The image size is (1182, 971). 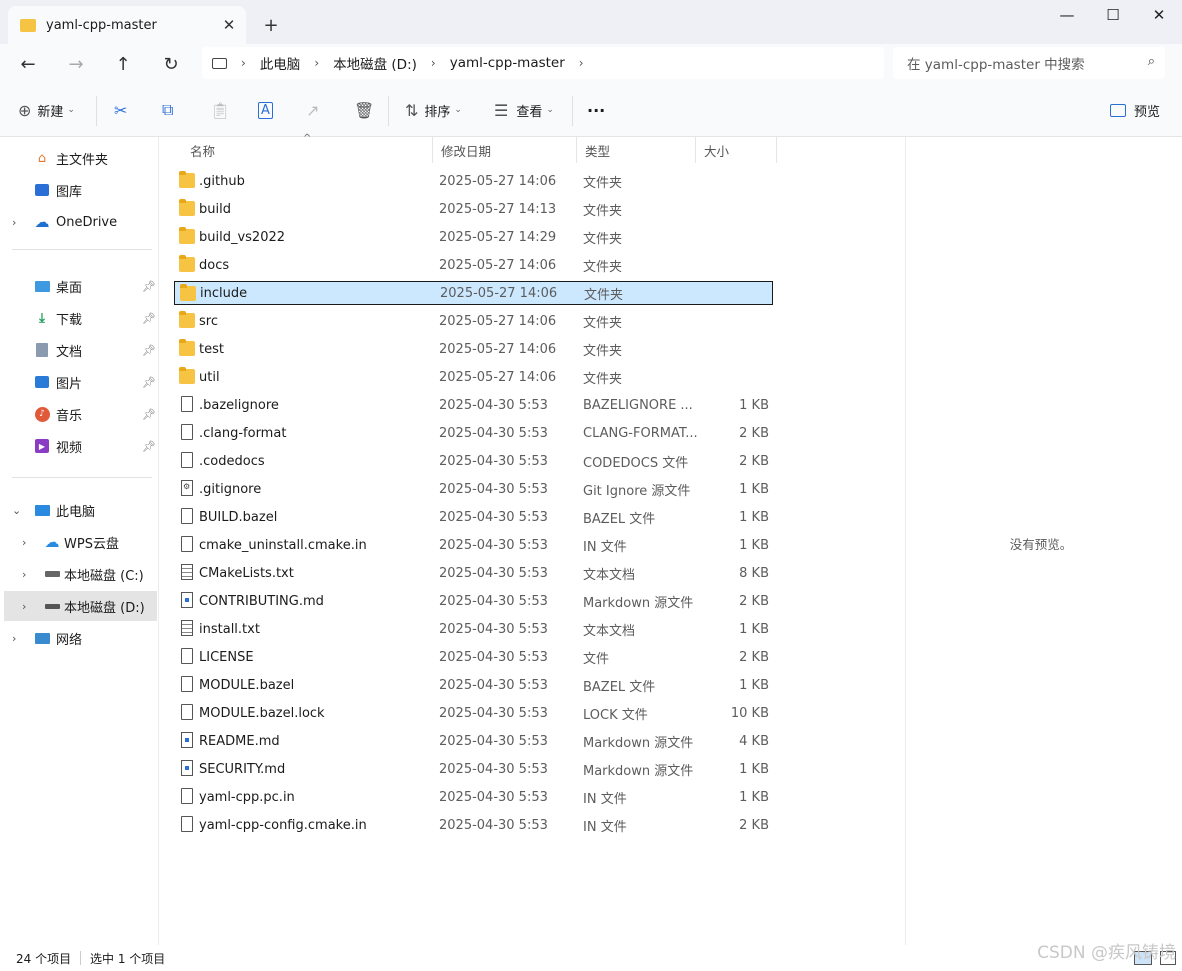 I want to click on sidebar-item-label: 桌面, so click(x=69, y=288).